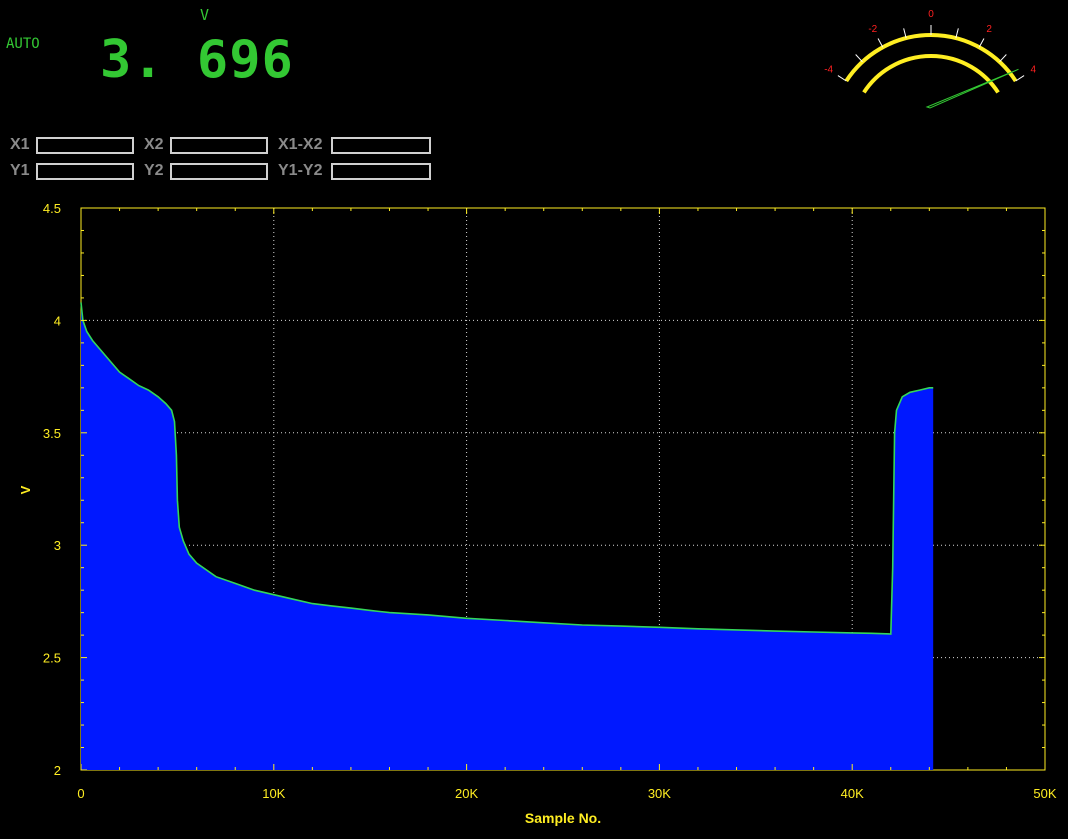 The width and height of the screenshot is (1068, 839). Describe the element at coordinates (85, 145) in the screenshot. I see `x1-field` at that location.